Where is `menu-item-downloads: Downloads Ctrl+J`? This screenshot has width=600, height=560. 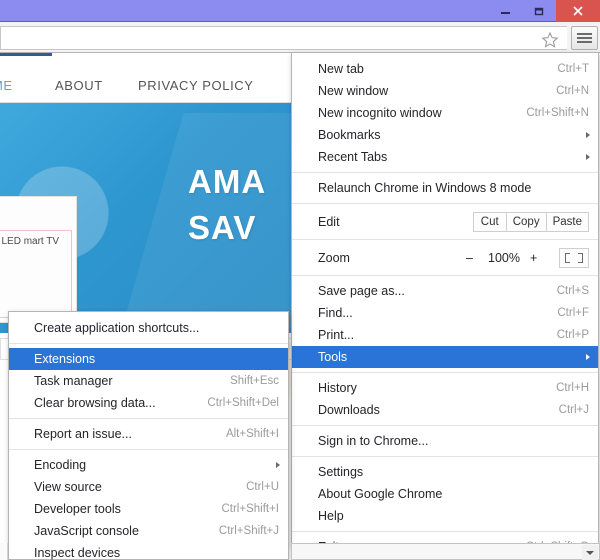 menu-item-downloads: Downloads Ctrl+J is located at coordinates (445, 410).